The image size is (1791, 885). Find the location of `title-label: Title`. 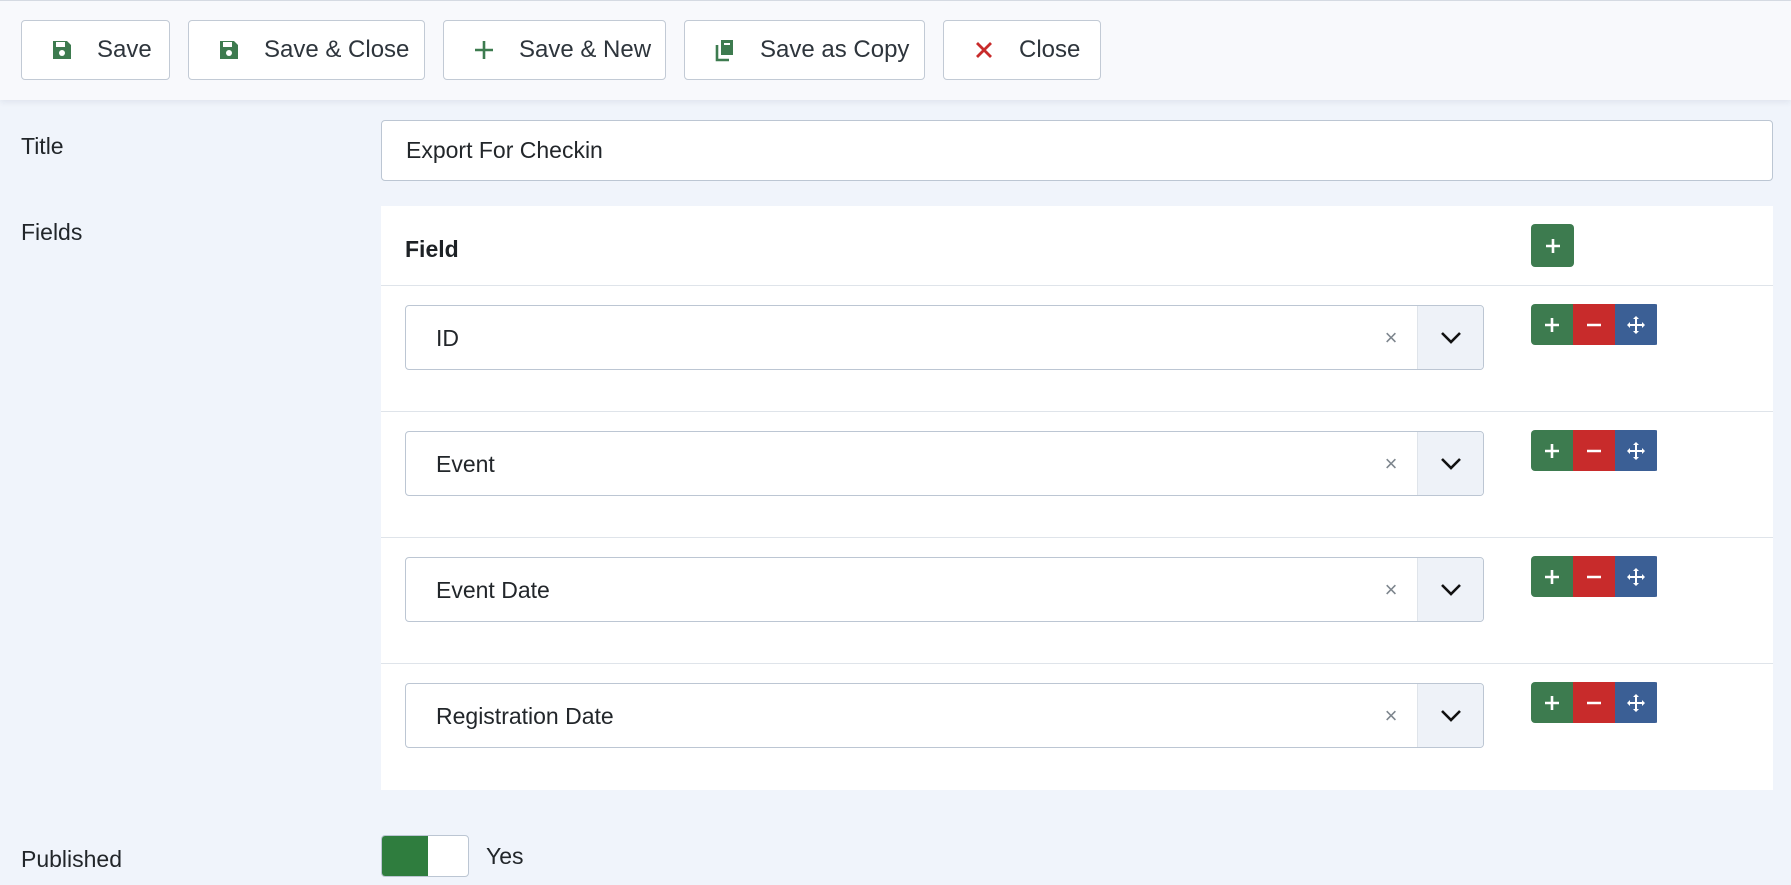

title-label: Title is located at coordinates (42, 146).